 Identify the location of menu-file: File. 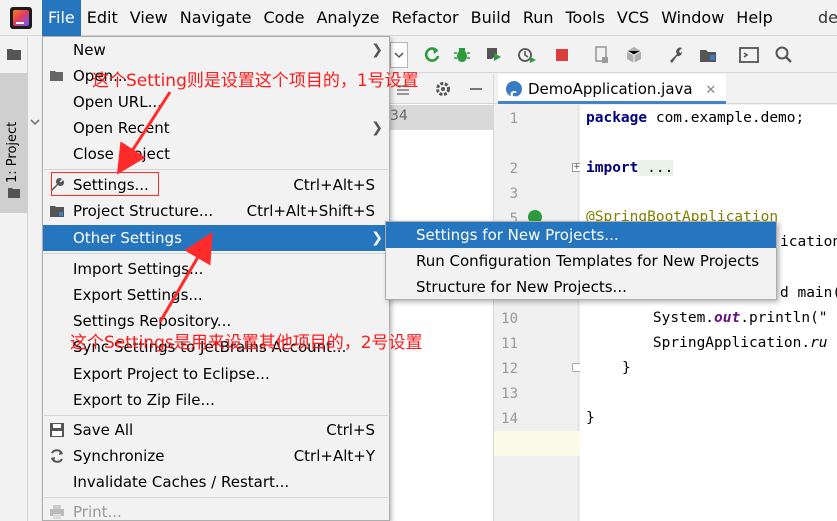
(61, 18).